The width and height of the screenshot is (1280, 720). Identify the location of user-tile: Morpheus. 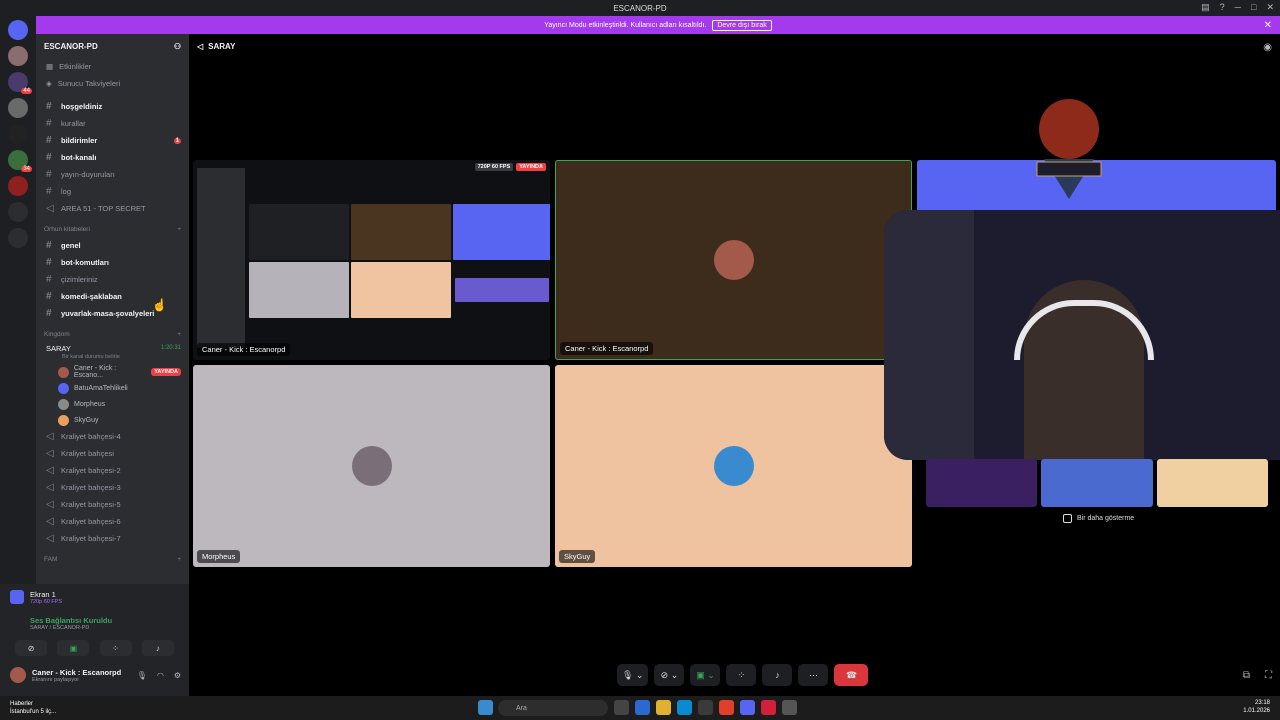
(371, 466).